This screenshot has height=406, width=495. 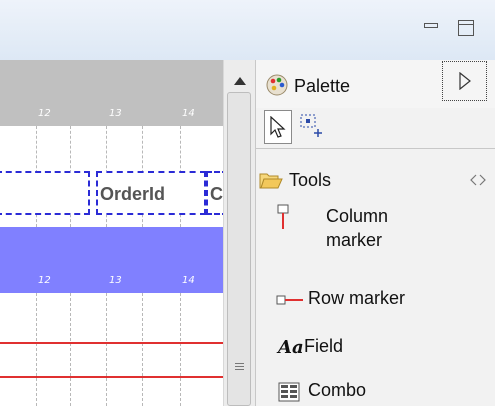 I want to click on palette-toolbar, so click(x=375, y=128).